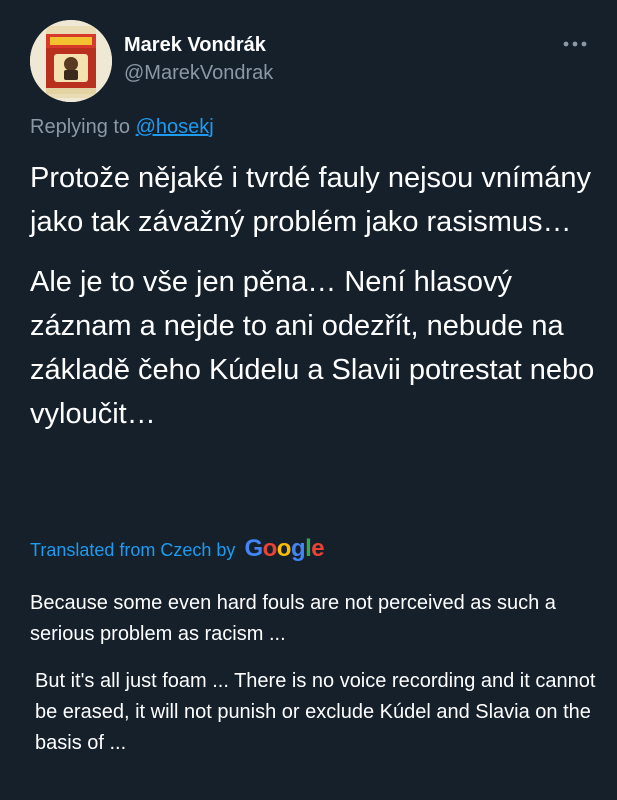 Image resolution: width=617 pixels, height=800 pixels. Describe the element at coordinates (198, 73) in the screenshot. I see `author-handle: @MarekVondrak` at that location.